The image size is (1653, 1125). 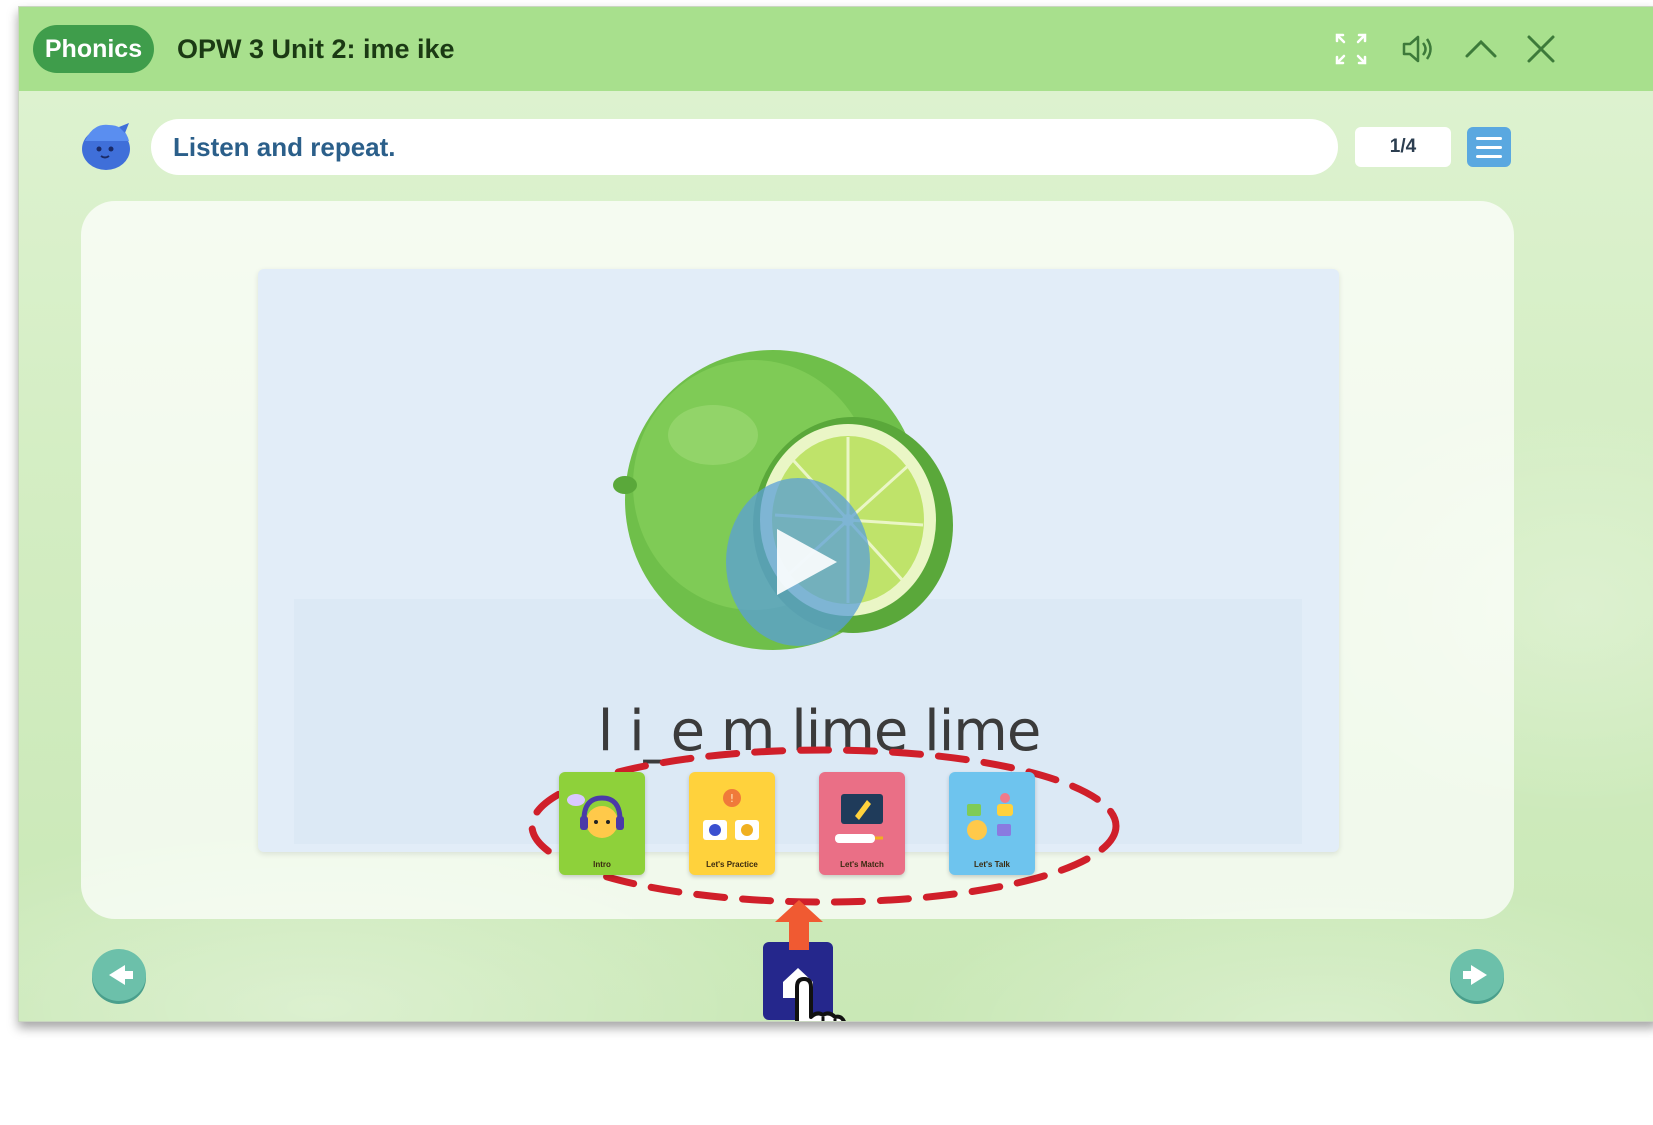 I want to click on speaker-icon, so click(x=1417, y=49).